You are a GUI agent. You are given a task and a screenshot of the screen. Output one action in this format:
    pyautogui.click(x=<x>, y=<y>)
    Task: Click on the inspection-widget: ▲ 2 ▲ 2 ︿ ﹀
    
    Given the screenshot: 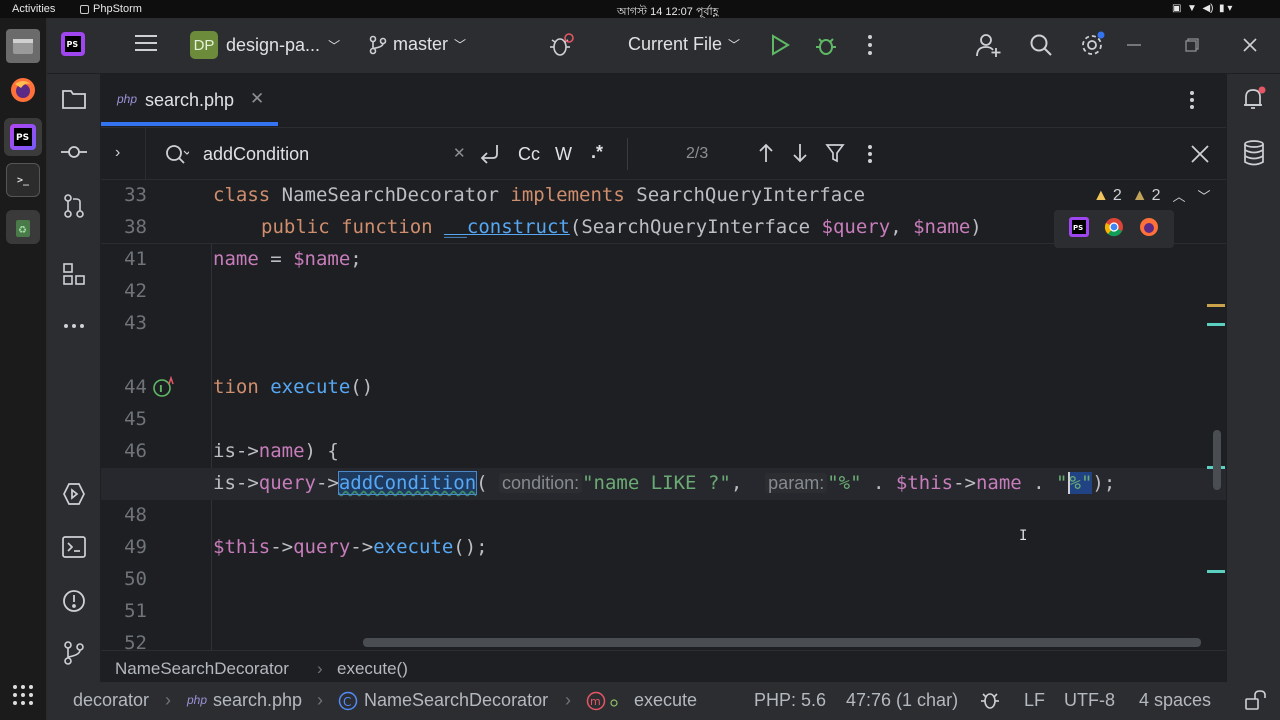 What is the action you would take?
    pyautogui.click(x=1152, y=195)
    